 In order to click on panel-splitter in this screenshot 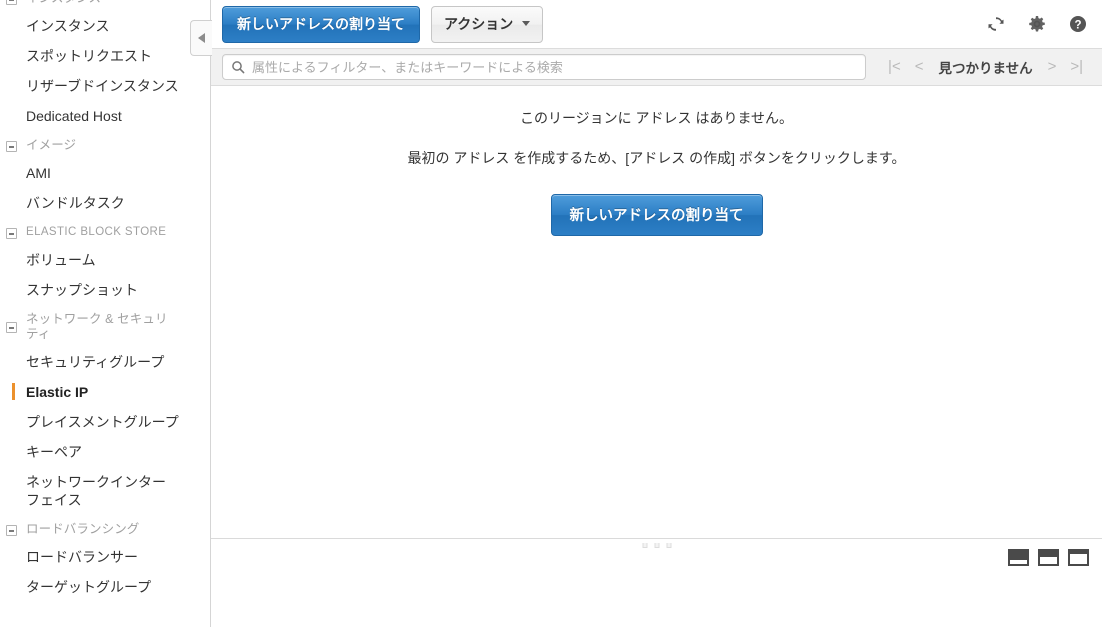, I will do `click(656, 538)`.